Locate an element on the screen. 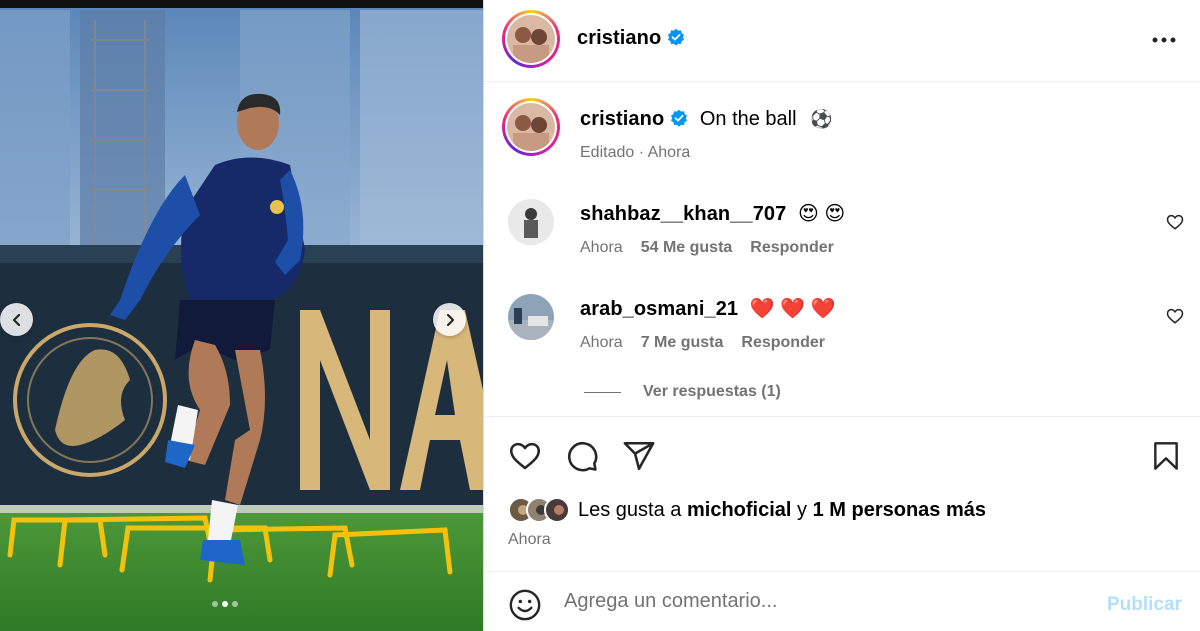  comment-meta: Ahora 7 Me gusta Responder is located at coordinates (702, 343).